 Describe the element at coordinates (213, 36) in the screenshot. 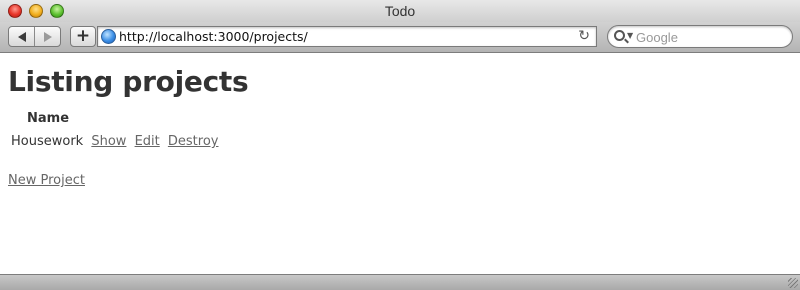

I see `url-text: http://localhost:3000/projects/` at that location.